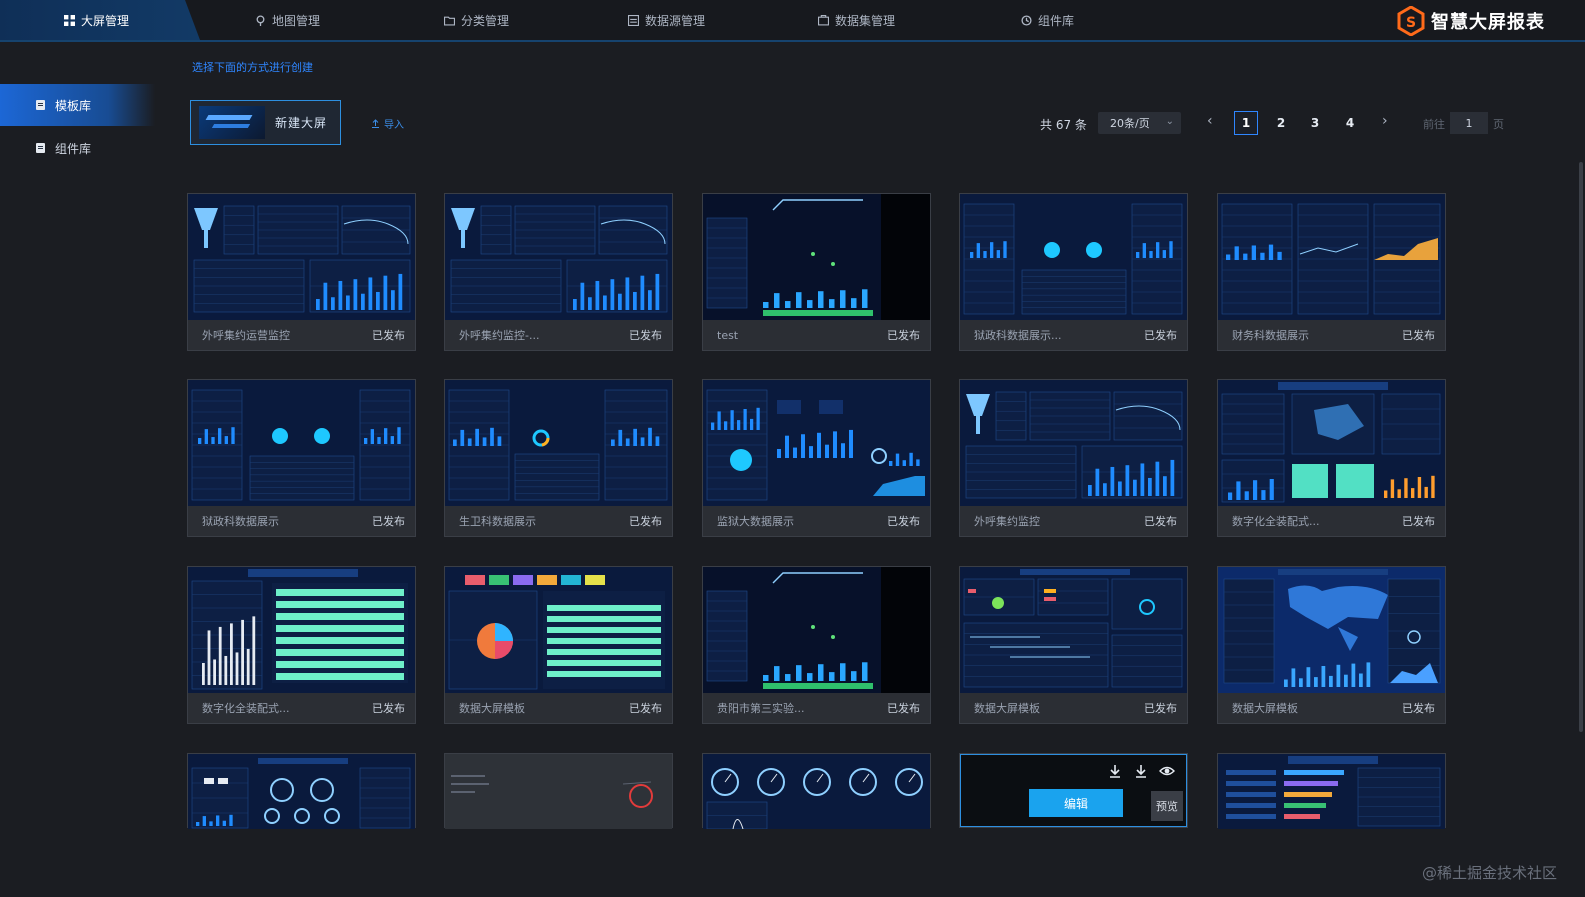 The image size is (1585, 897). I want to click on nav-tab-screen-management: 大屏管理, so click(96, 20).